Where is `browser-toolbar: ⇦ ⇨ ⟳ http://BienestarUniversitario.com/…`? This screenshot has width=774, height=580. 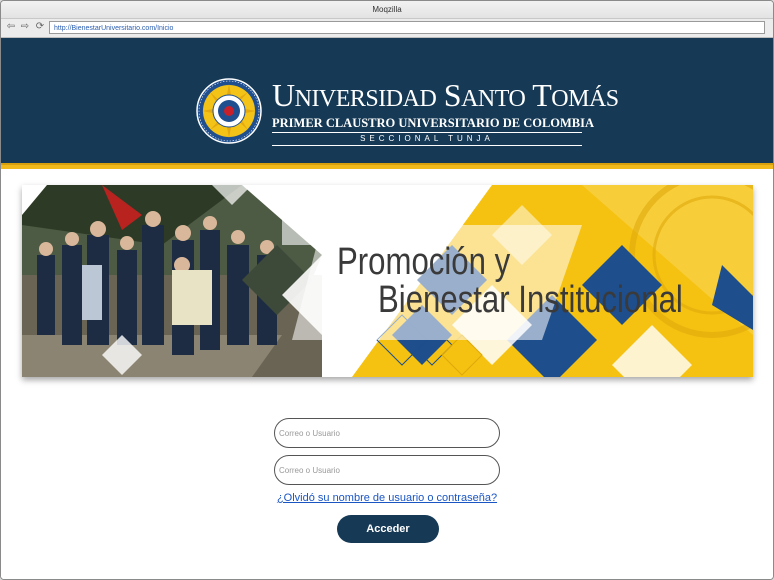 browser-toolbar: ⇦ ⇨ ⟳ http://BienestarUniversitario.com/… is located at coordinates (387, 28).